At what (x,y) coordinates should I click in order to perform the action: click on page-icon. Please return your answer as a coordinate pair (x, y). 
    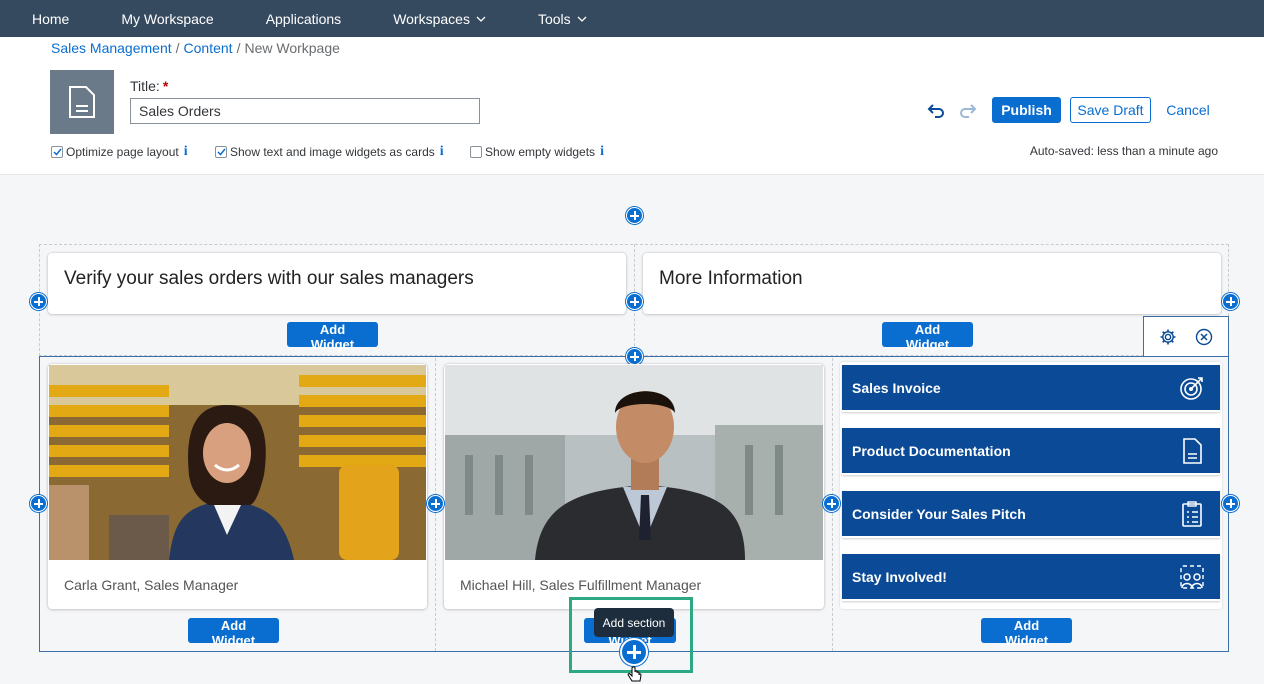
    Looking at the image, I should click on (82, 102).